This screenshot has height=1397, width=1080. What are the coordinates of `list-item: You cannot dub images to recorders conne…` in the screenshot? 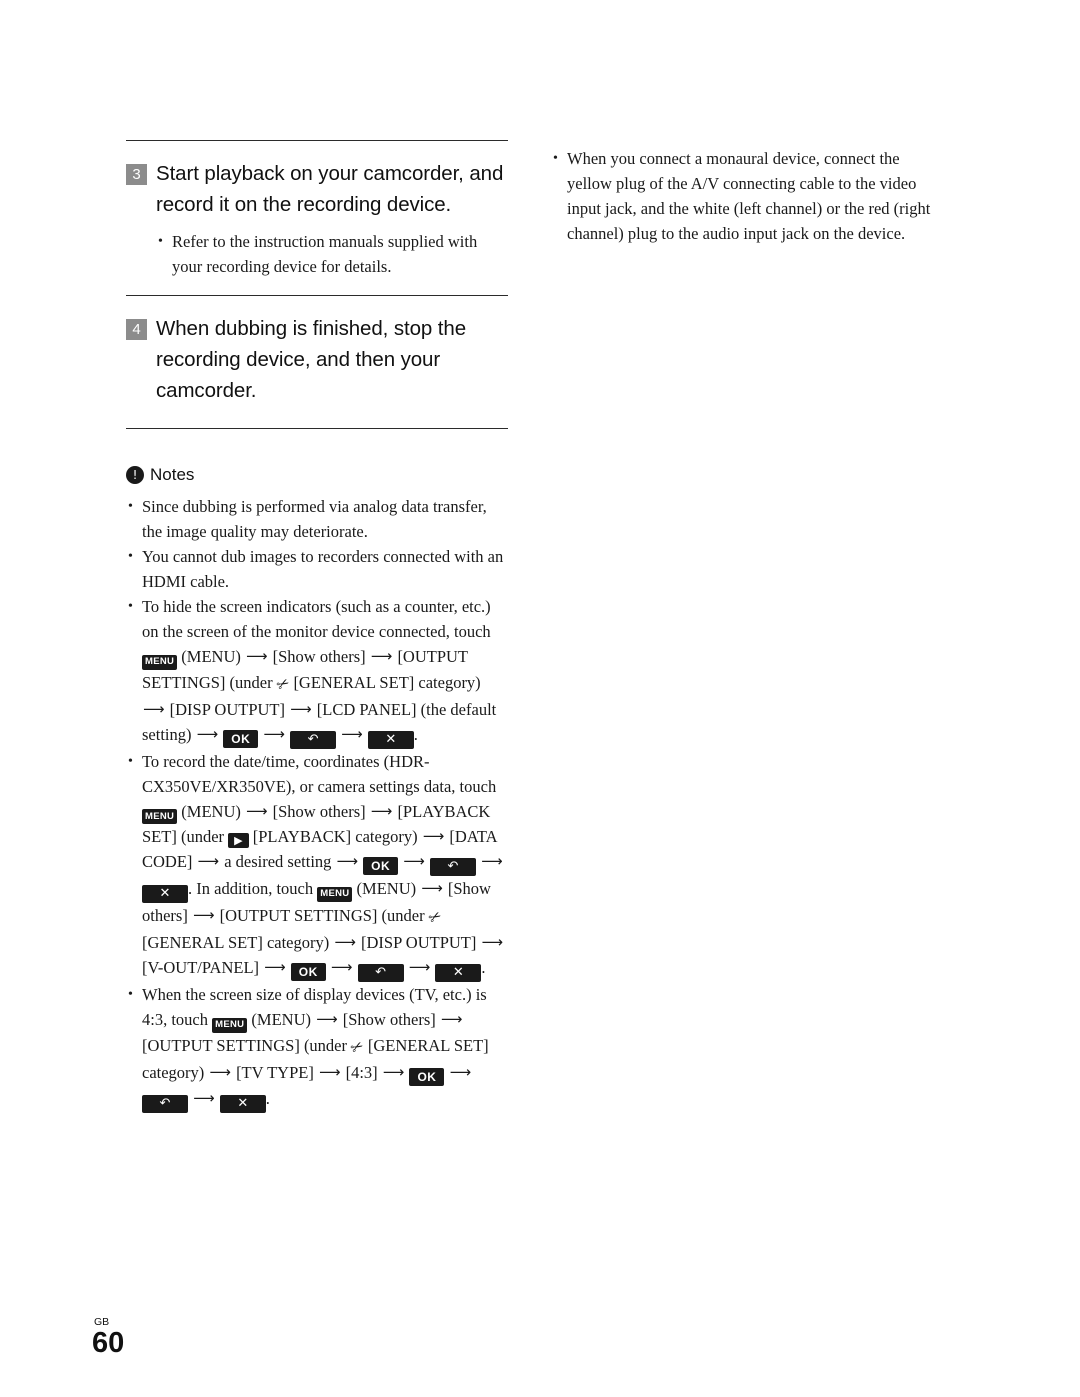 It's located at (317, 569).